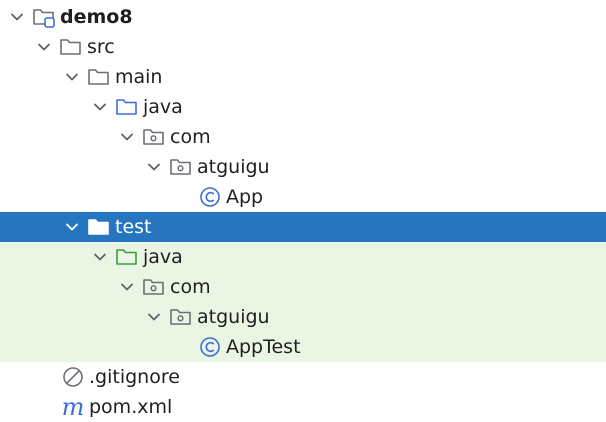  Describe the element at coordinates (303, 287) in the screenshot. I see `tree-row-test-com: com` at that location.